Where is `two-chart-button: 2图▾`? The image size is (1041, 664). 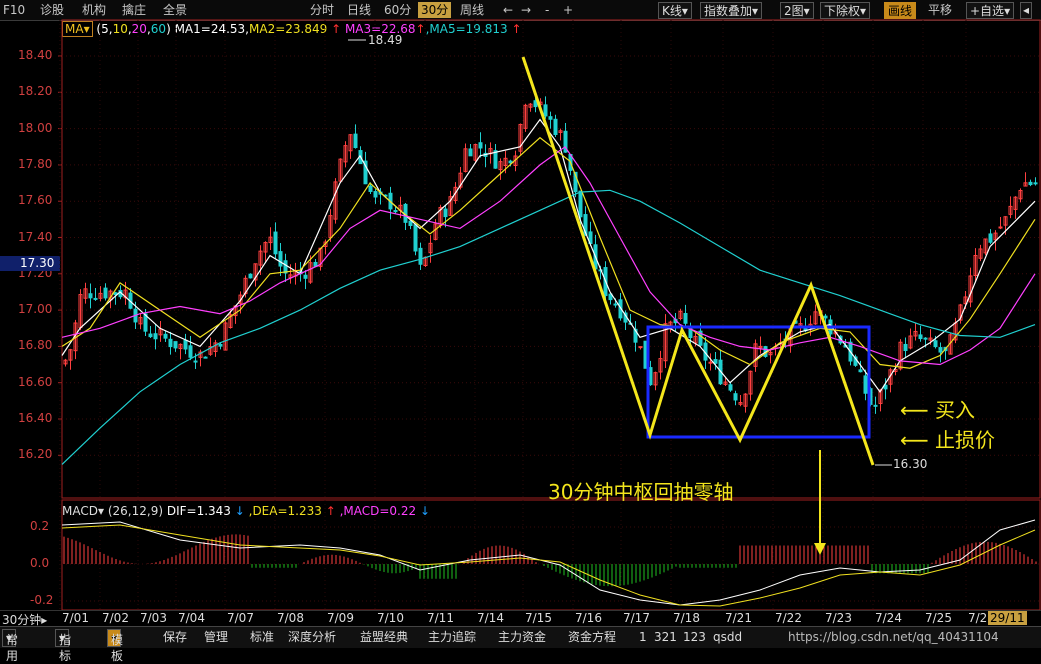
two-chart-button: 2图▾ is located at coordinates (797, 10).